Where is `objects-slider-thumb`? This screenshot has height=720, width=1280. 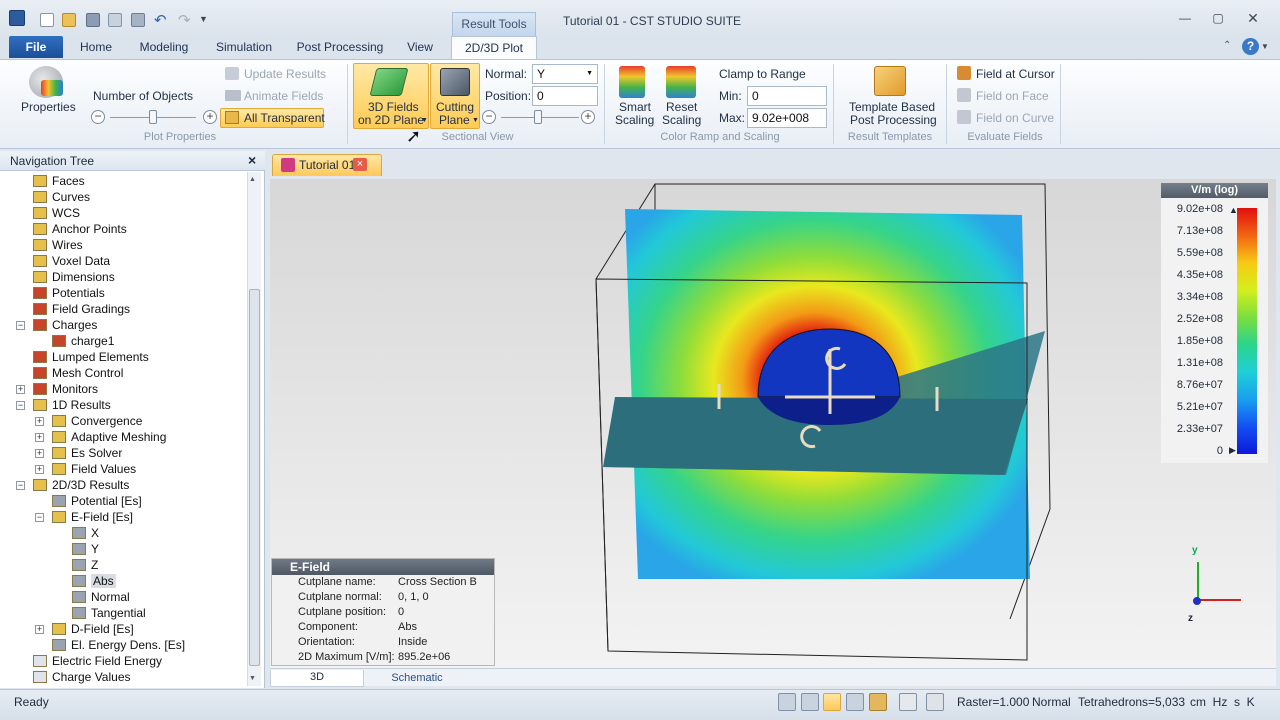 objects-slider-thumb is located at coordinates (153, 117).